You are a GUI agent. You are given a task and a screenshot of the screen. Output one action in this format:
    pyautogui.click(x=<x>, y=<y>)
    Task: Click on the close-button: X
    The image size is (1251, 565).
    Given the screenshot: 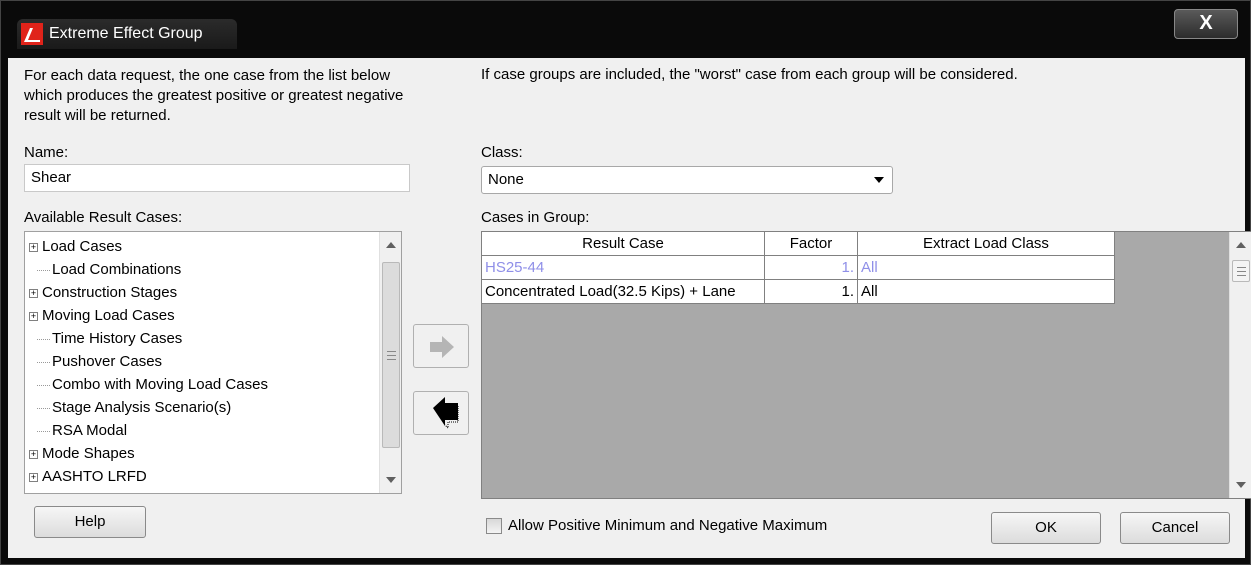 What is the action you would take?
    pyautogui.click(x=1206, y=24)
    